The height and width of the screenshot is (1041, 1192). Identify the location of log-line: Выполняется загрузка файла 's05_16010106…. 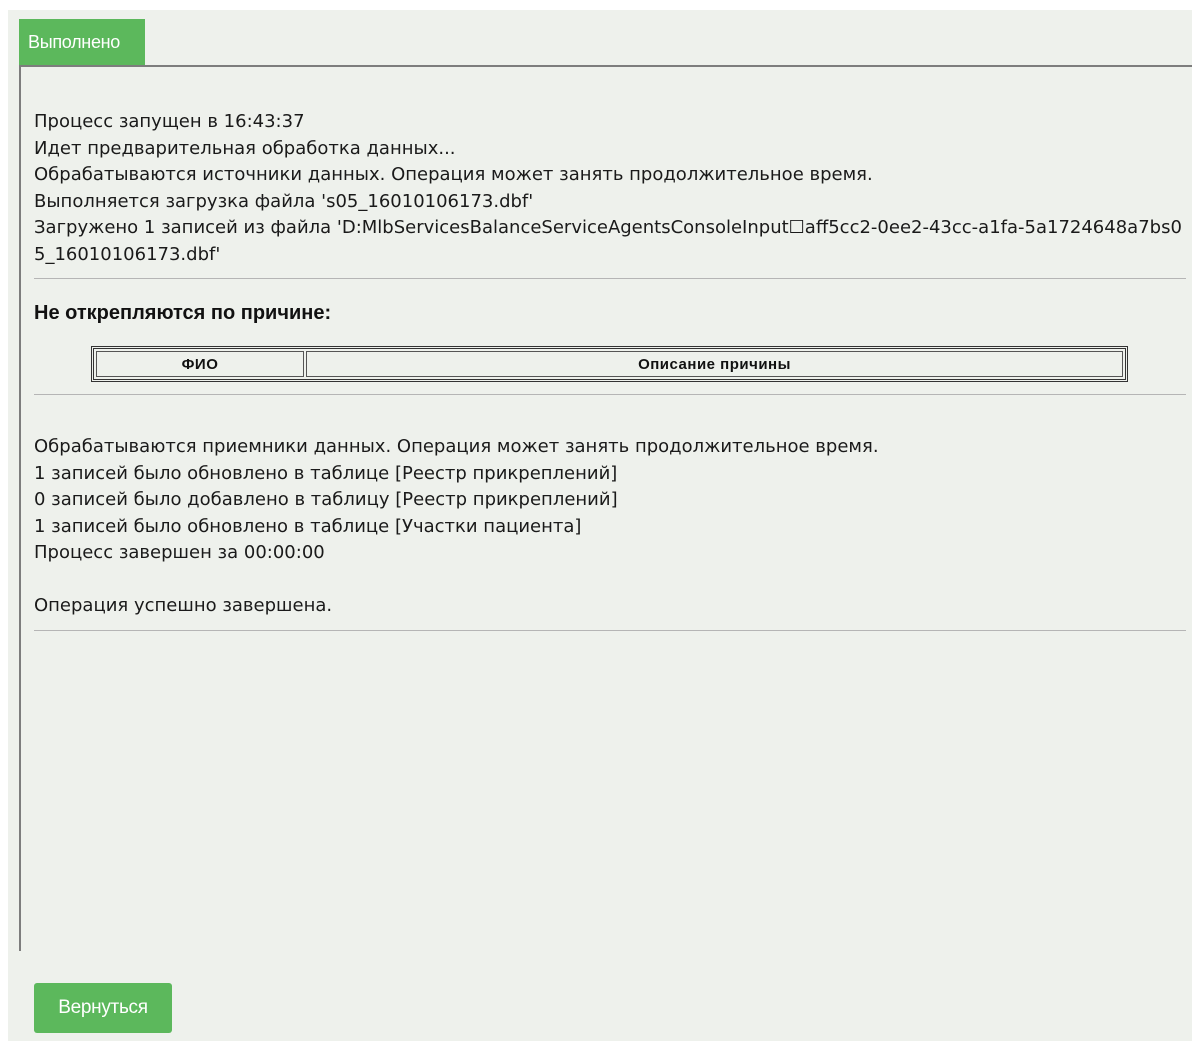
(284, 201).